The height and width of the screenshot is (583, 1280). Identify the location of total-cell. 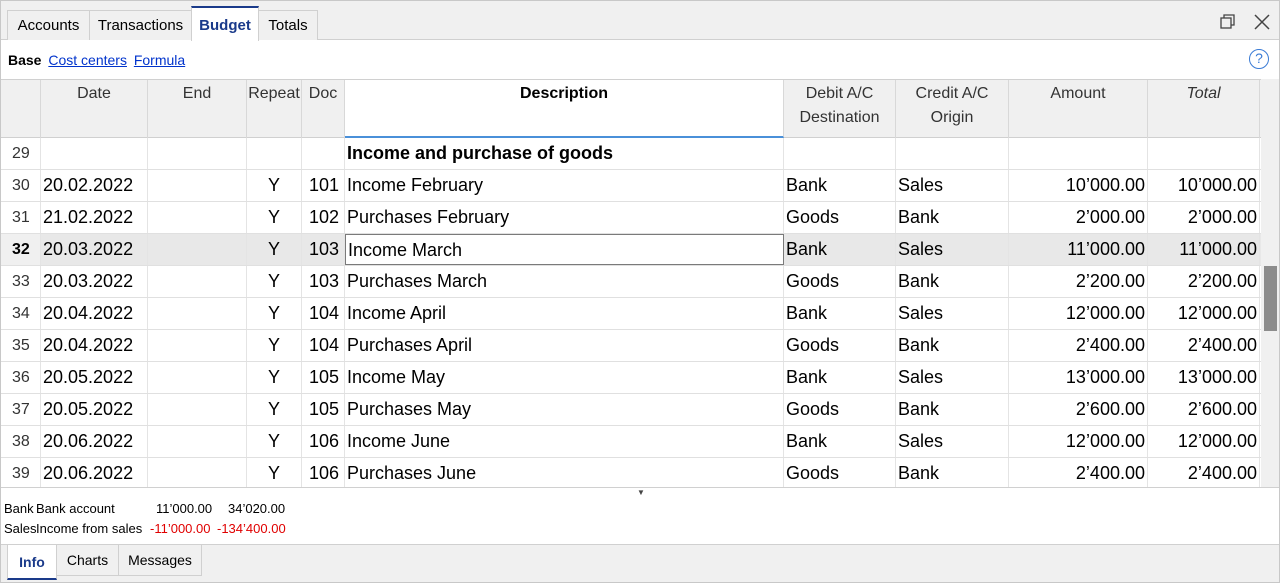
(1204, 153).